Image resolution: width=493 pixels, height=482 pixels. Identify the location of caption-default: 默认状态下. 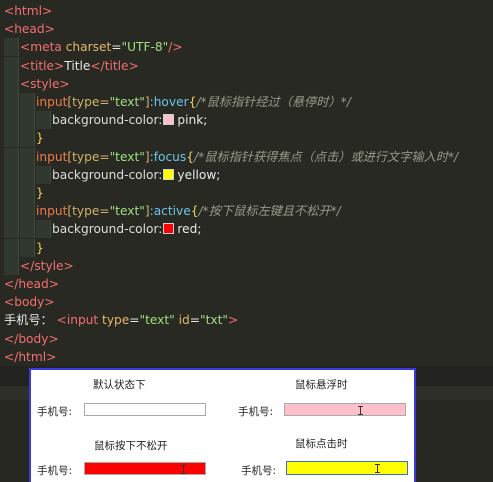
(119, 385).